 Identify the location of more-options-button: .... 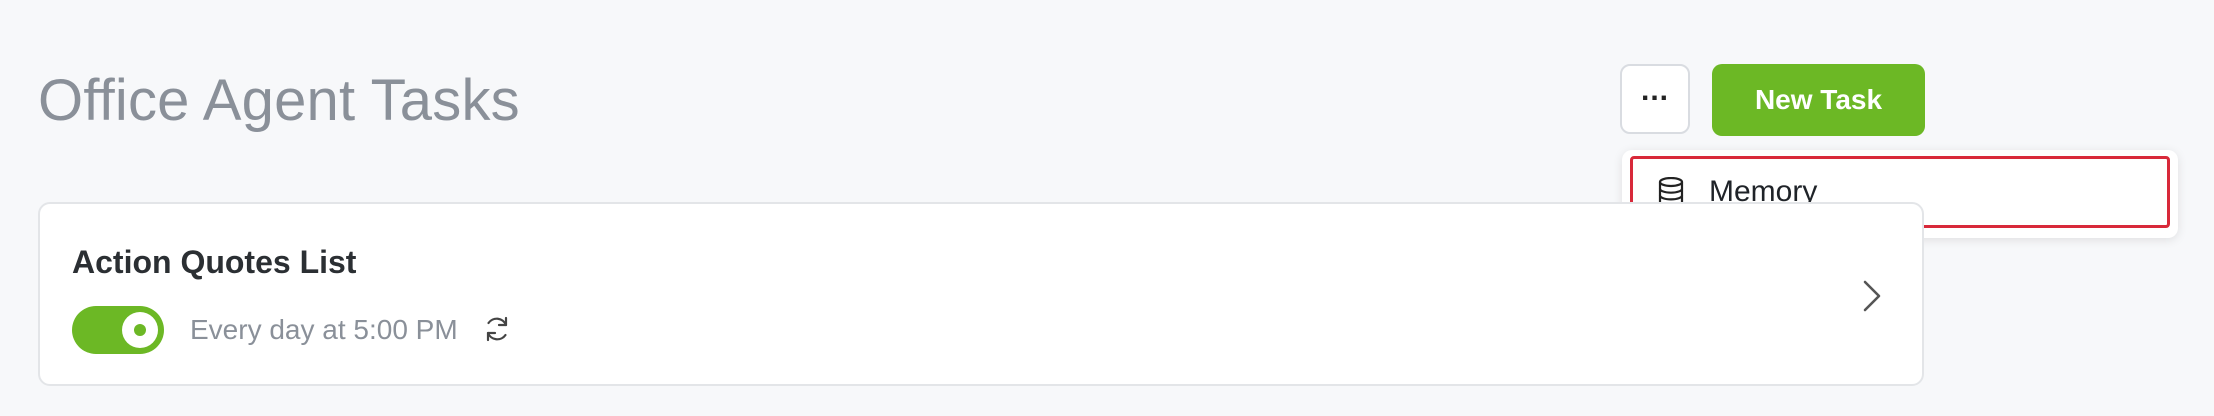
(1655, 99).